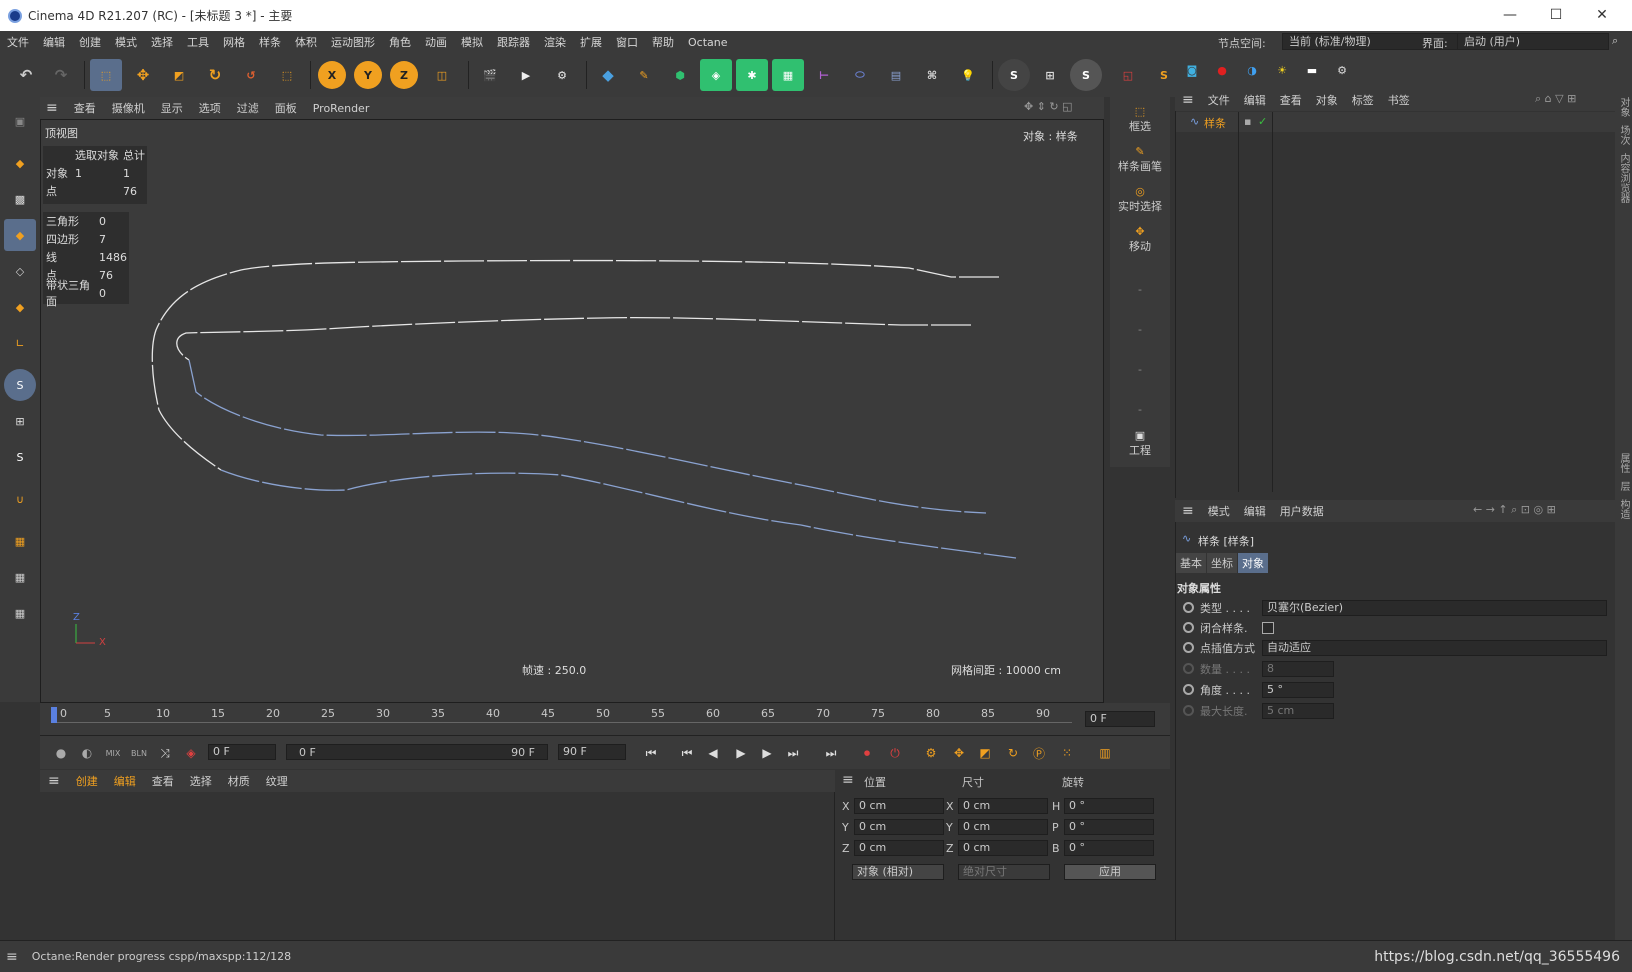 This screenshot has width=1632, height=972. What do you see at coordinates (1253, 563) in the screenshot?
I see `tab-object: 对象` at bounding box center [1253, 563].